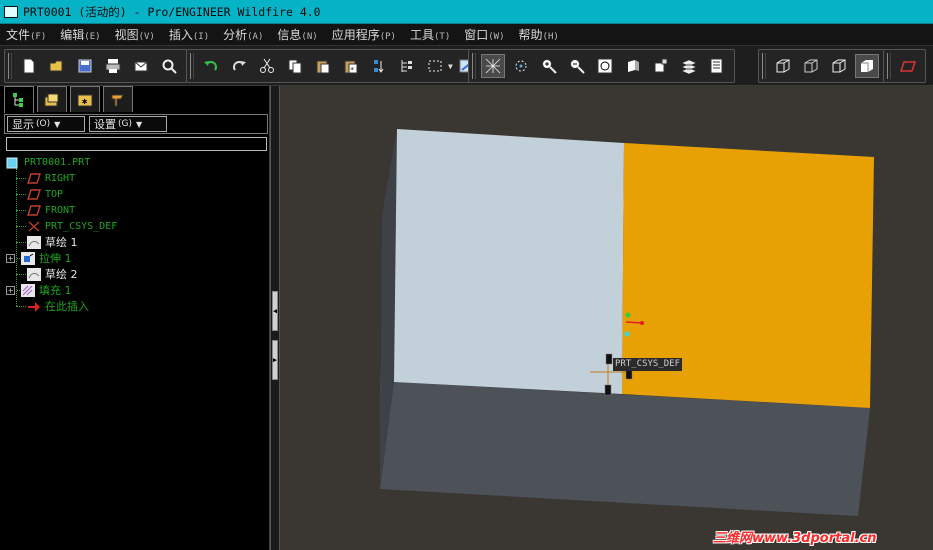 The image size is (933, 550). Describe the element at coordinates (255, 37) in the screenshot. I see `menu-item-accel: (A)` at that location.